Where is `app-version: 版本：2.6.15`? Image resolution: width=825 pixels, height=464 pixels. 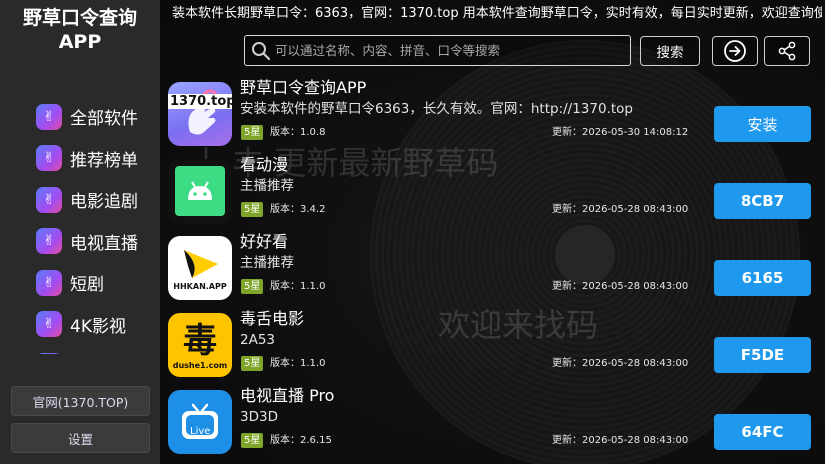 app-version: 版本：2.6.15 is located at coordinates (301, 440).